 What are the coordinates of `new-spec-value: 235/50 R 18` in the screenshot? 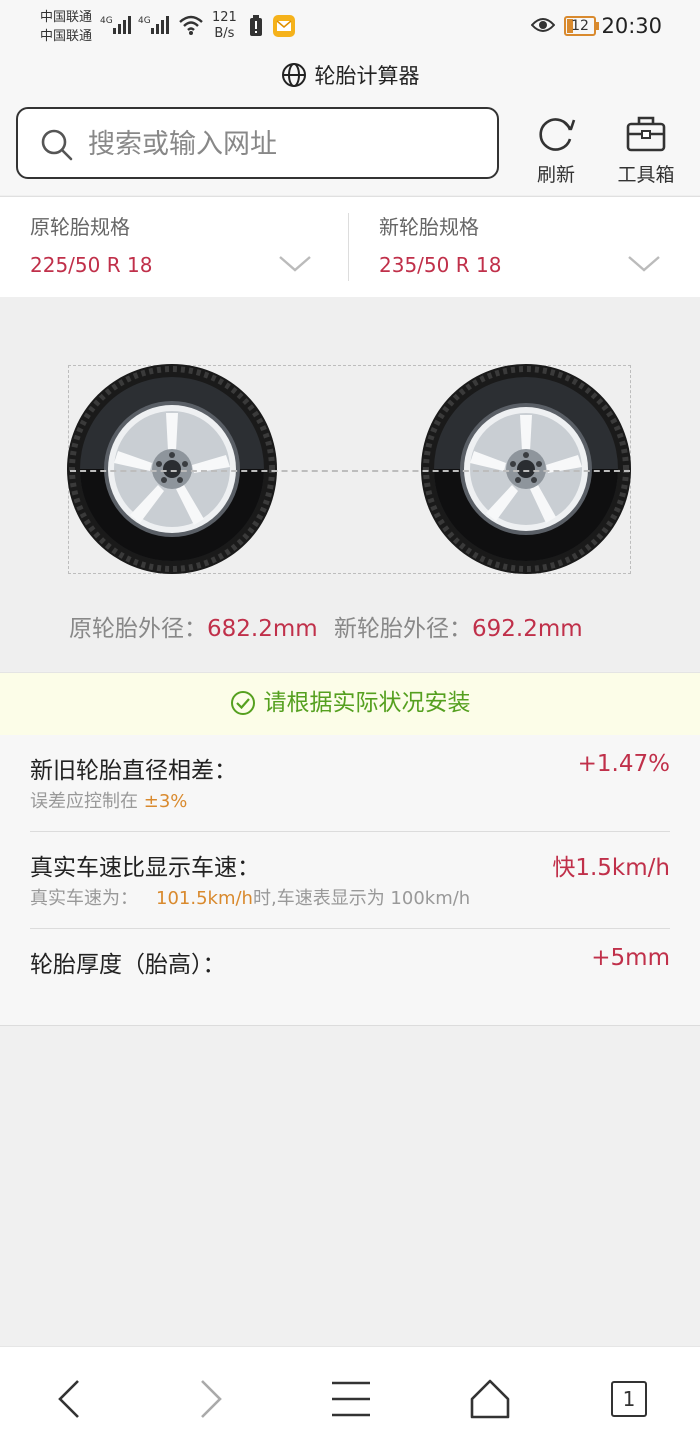 It's located at (440, 265).